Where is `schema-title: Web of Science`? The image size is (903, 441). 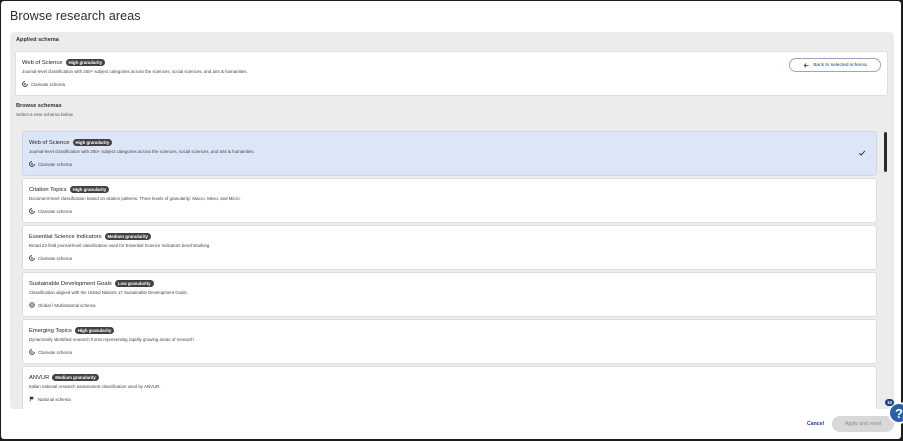 schema-title: Web of Science is located at coordinates (49, 142).